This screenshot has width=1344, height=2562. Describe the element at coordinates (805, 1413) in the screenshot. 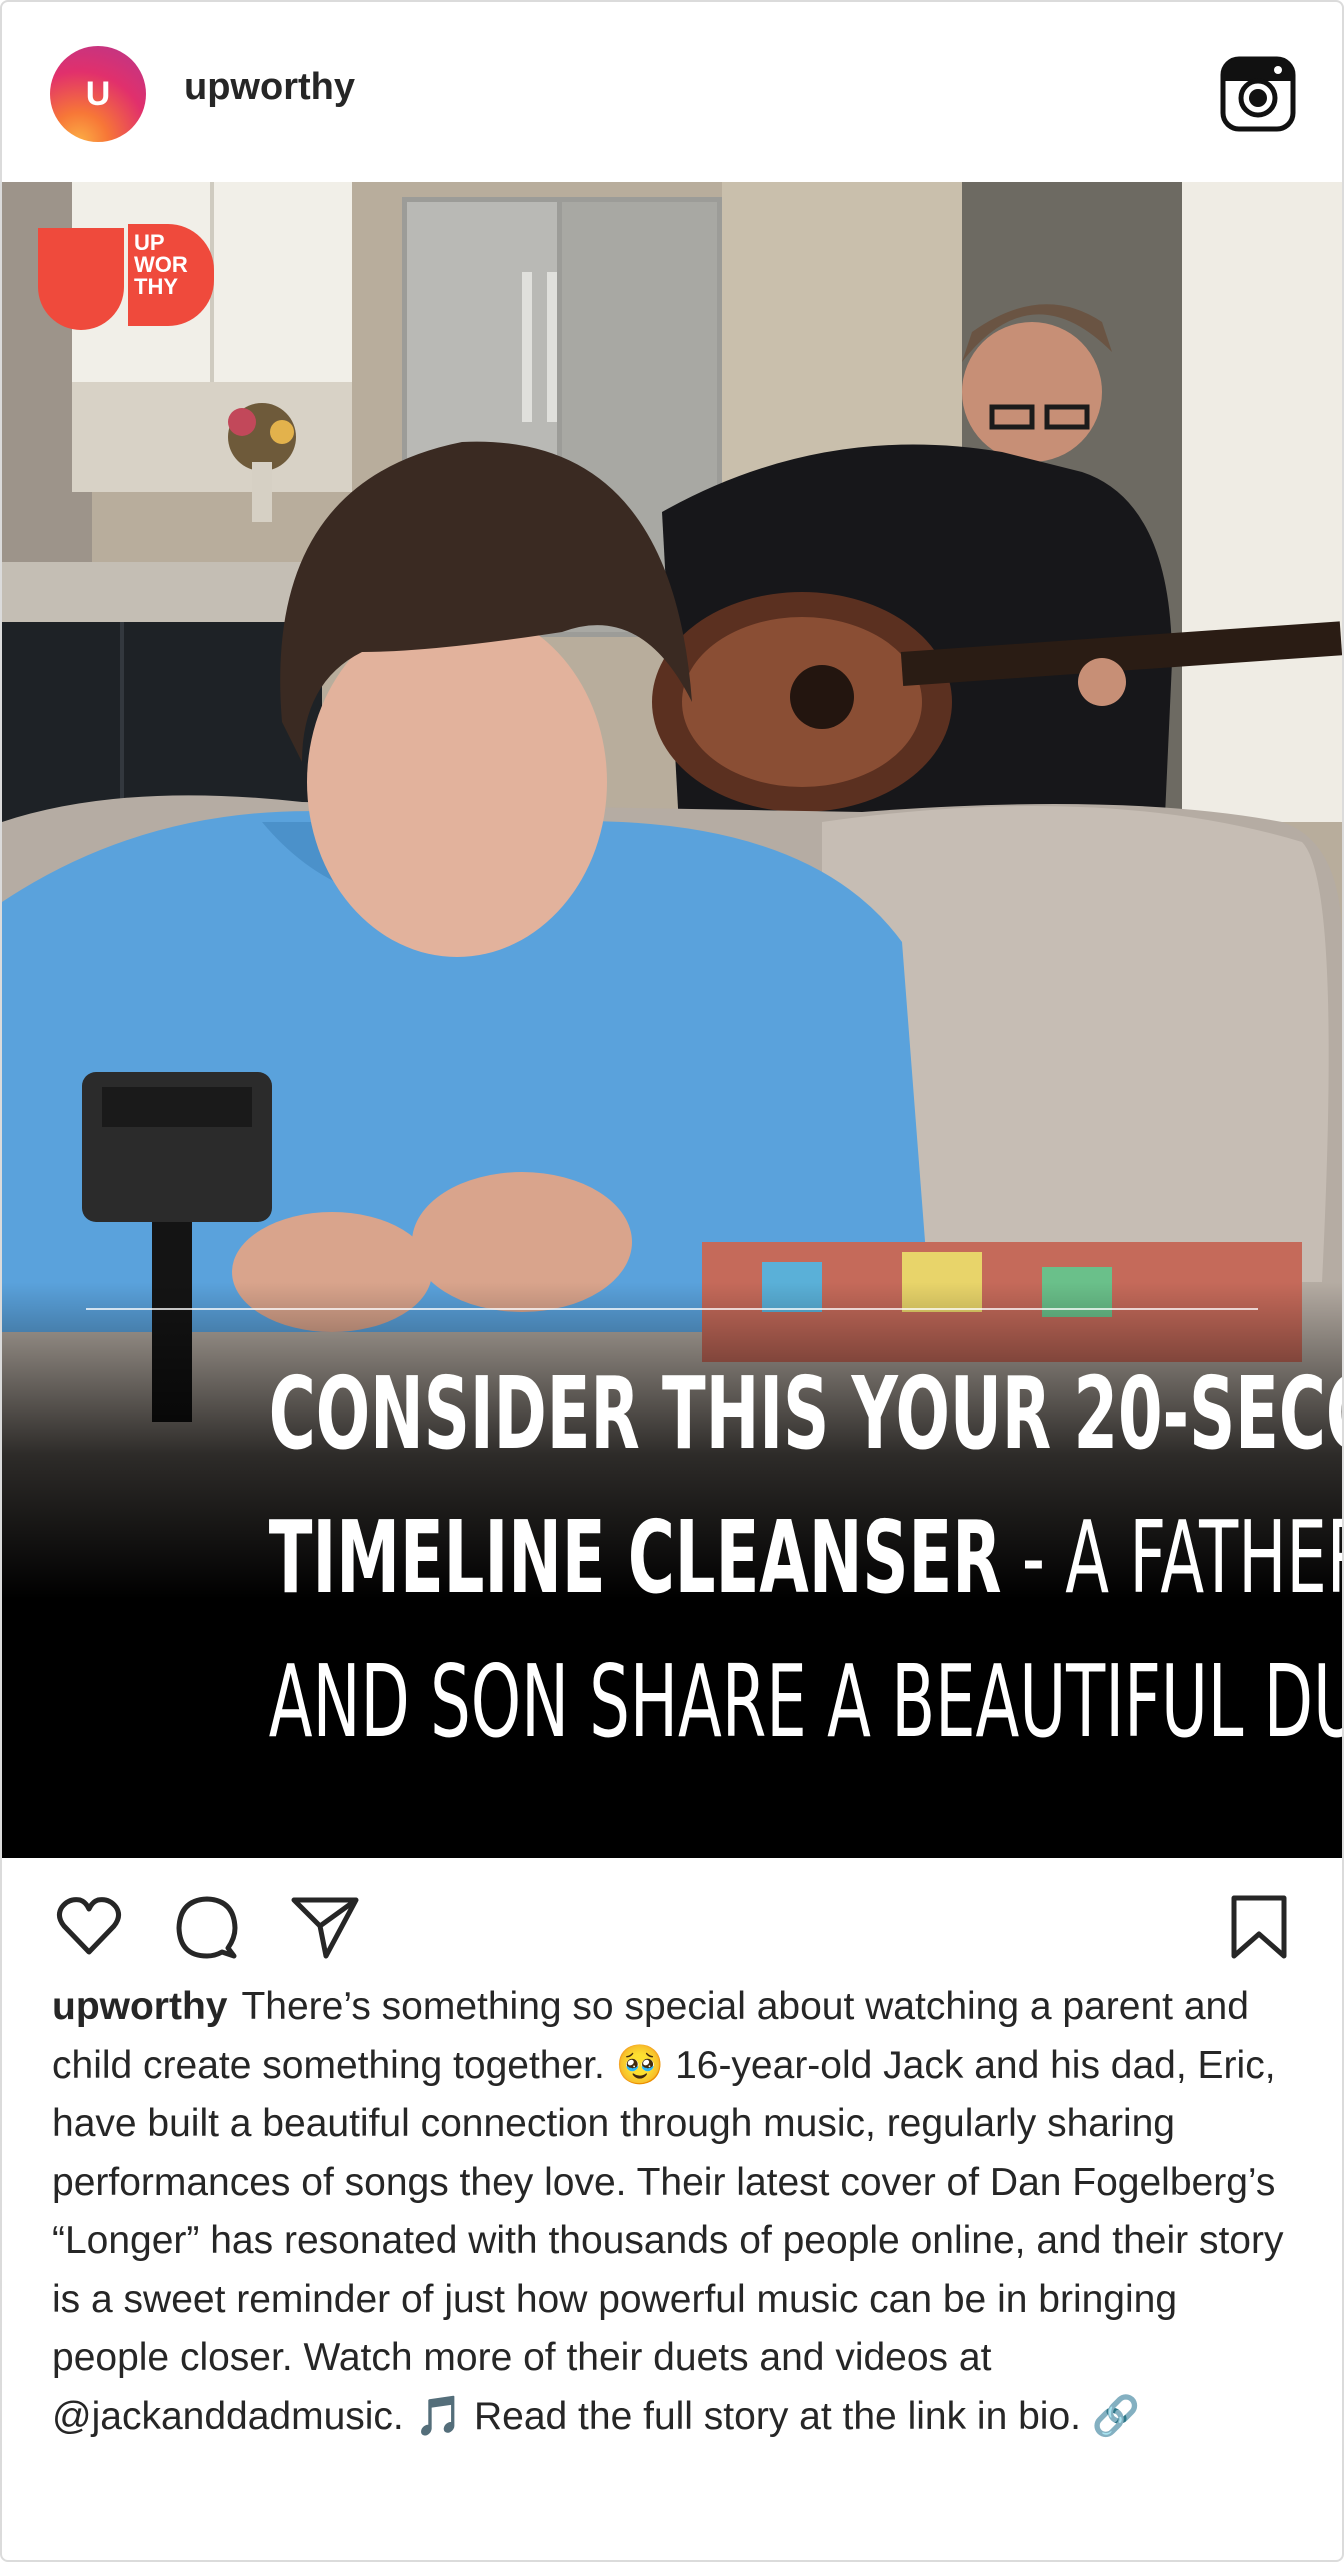

I see `headline-line-1: CONSIDER THIS YOUR 20-SECOND` at that location.